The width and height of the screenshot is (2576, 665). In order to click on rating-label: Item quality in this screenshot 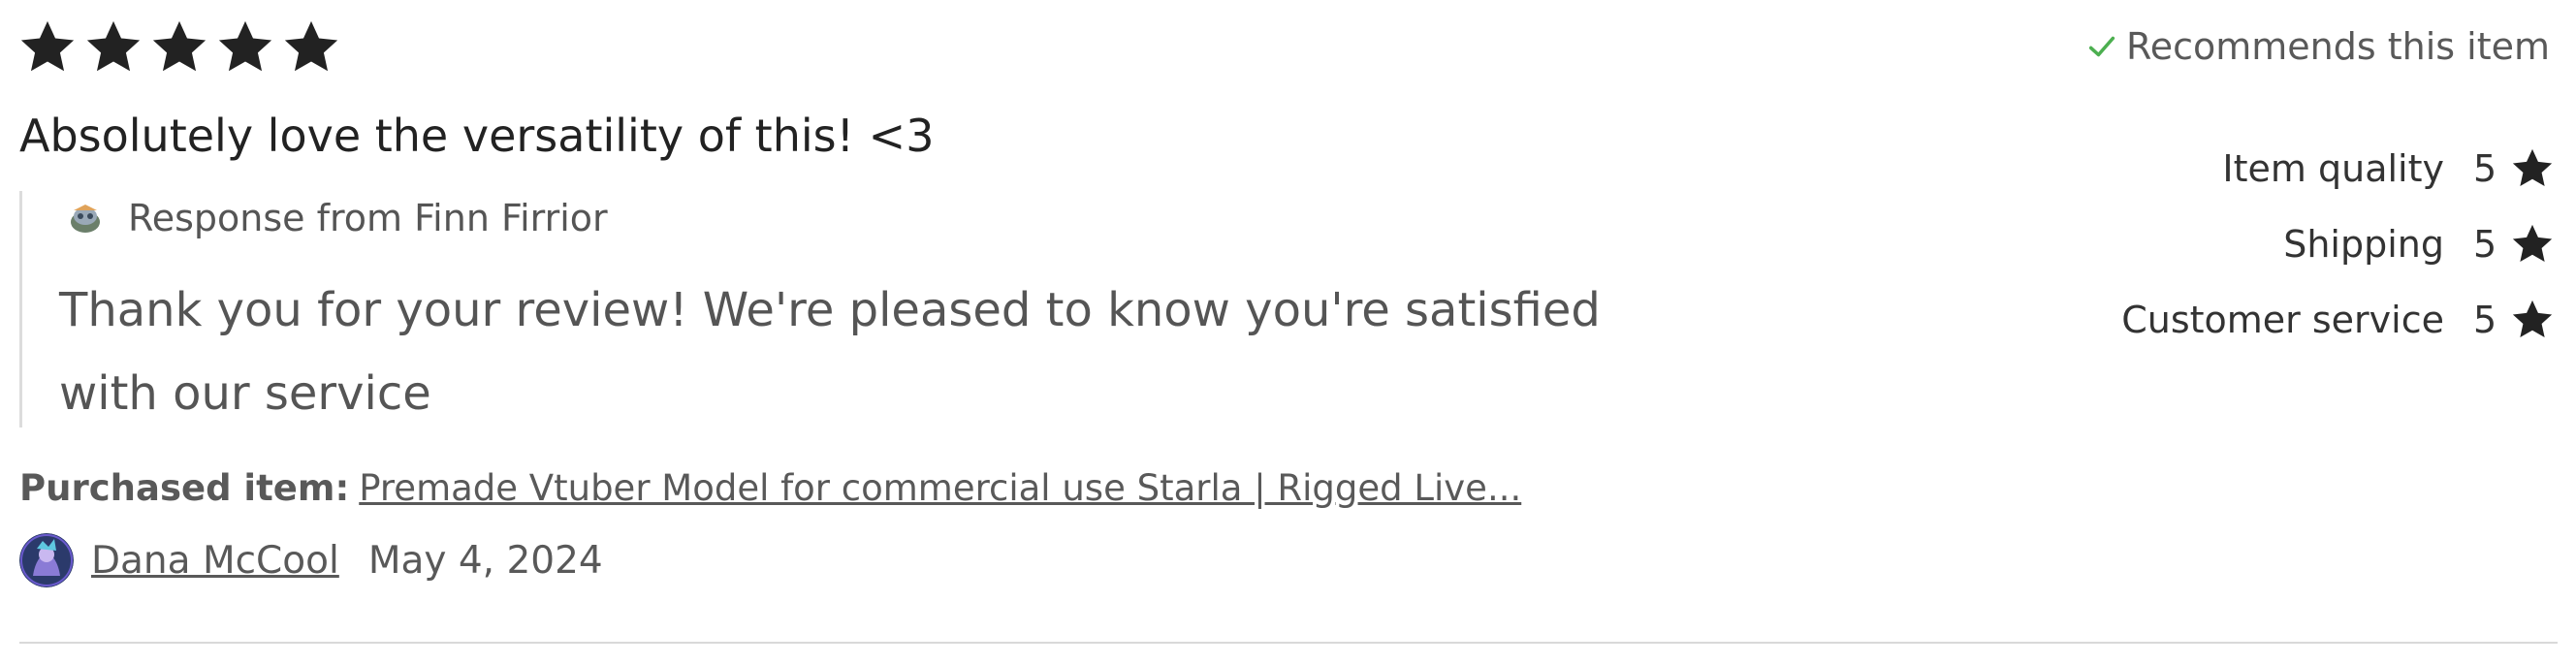, I will do `click(2333, 168)`.